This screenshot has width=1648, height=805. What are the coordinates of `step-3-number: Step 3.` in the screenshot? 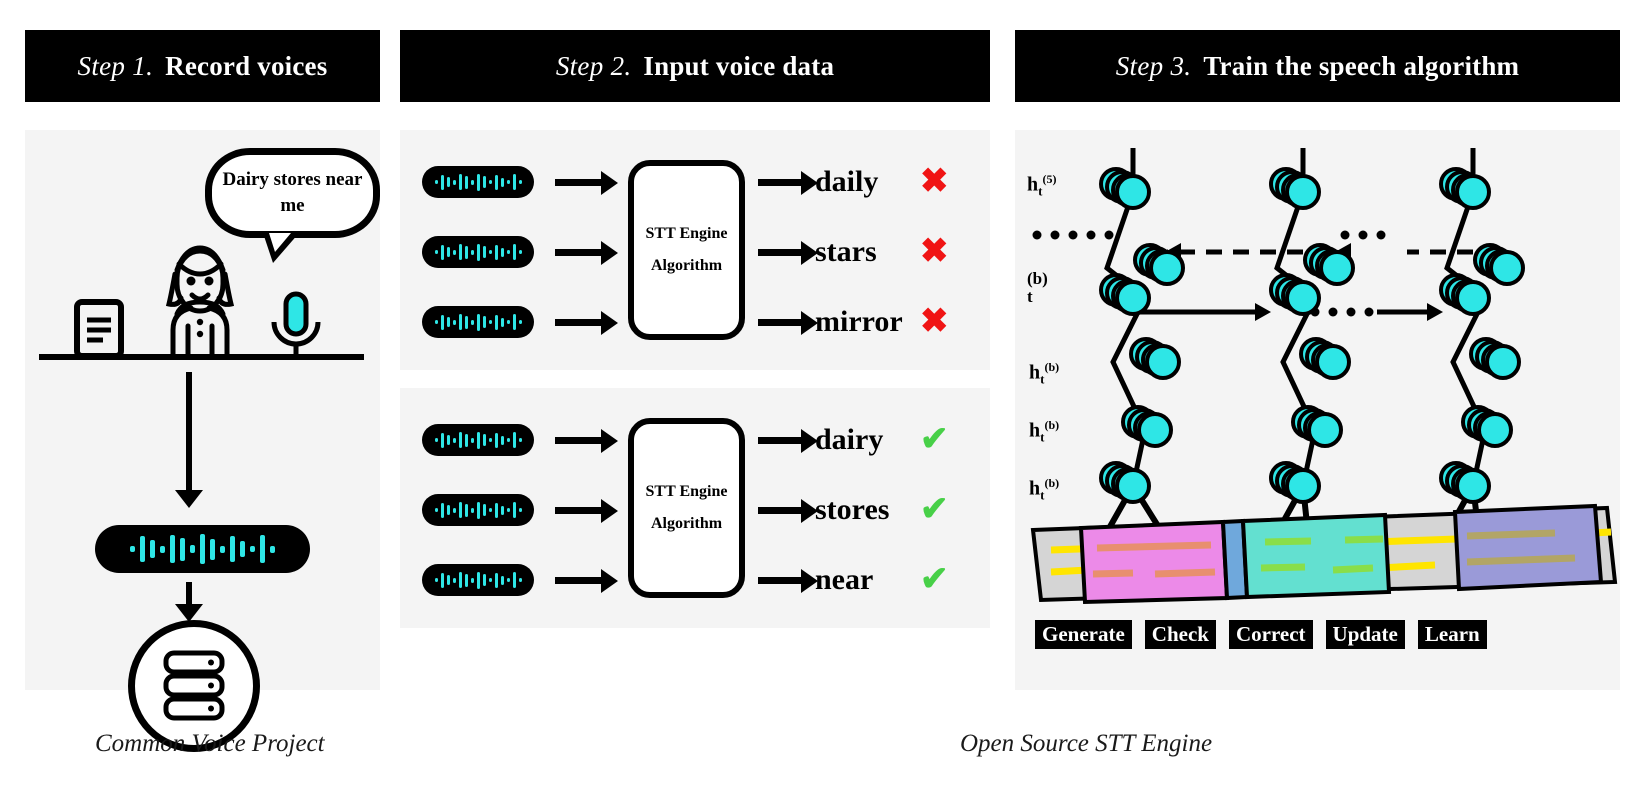 It's located at (1153, 65).